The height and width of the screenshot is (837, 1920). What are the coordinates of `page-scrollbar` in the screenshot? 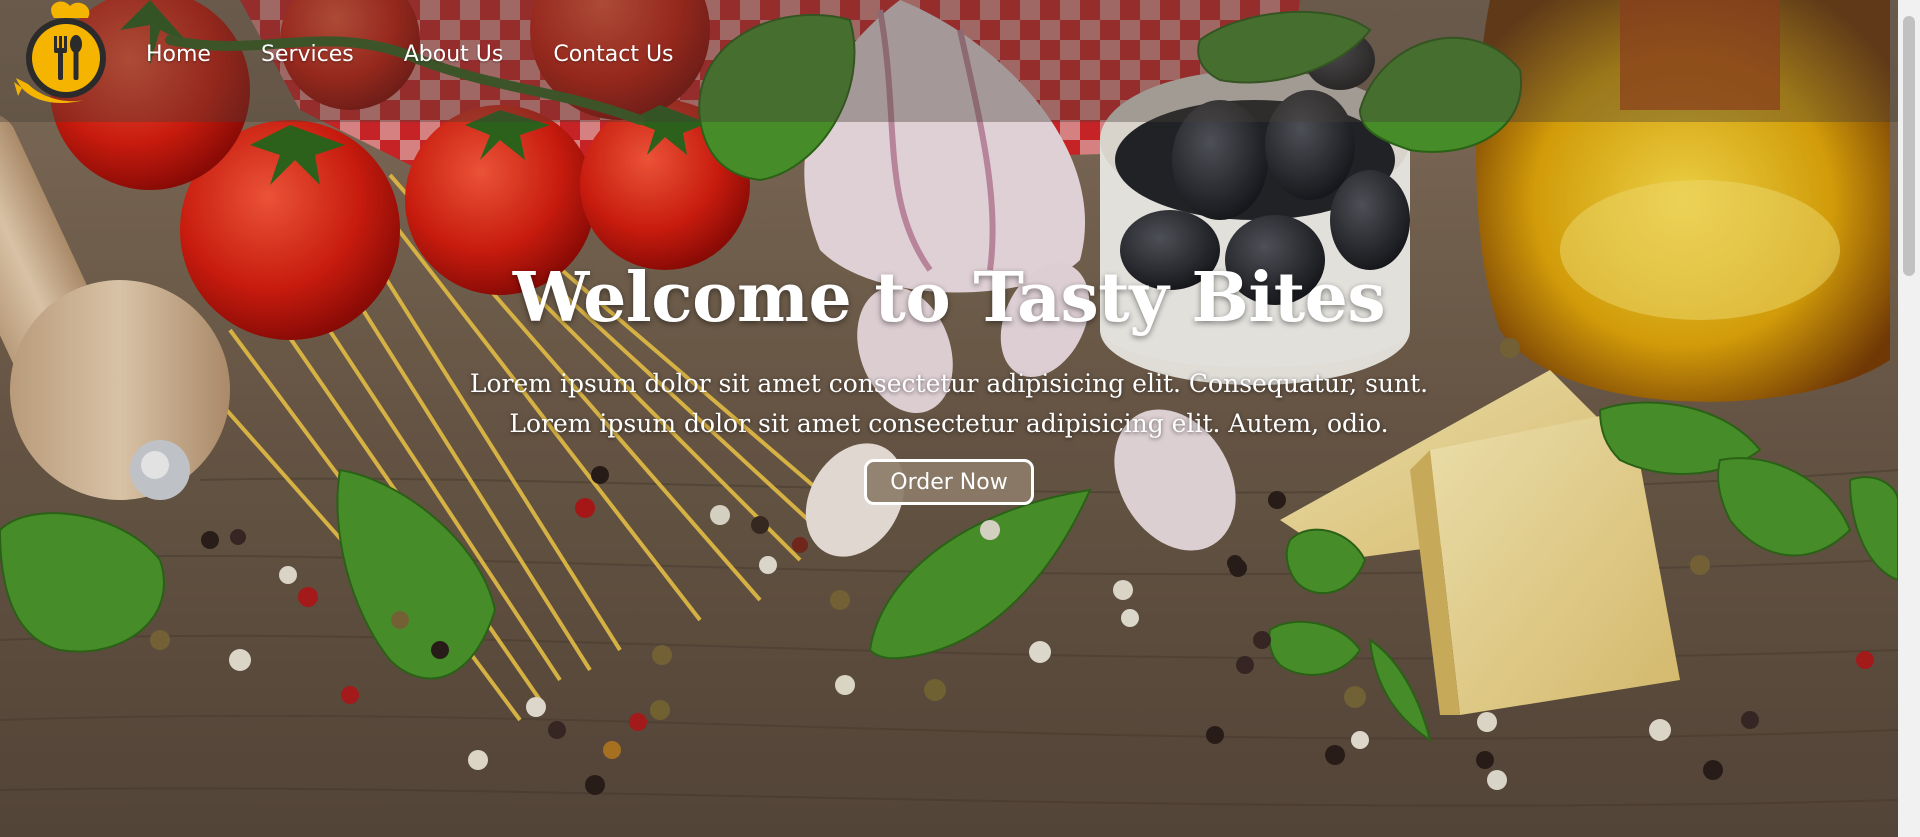 It's located at (1909, 418).